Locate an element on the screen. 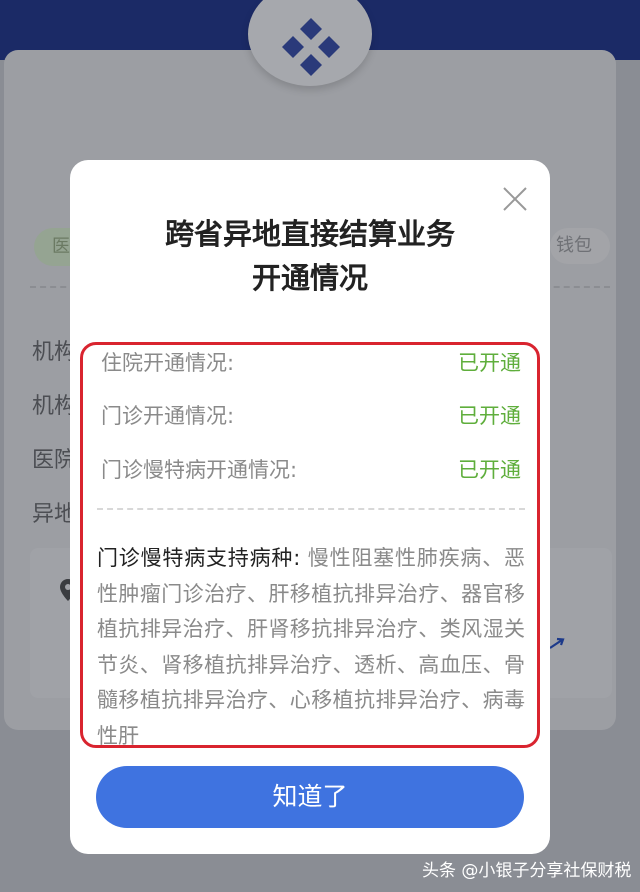 This screenshot has height=892, width=640. section-divider is located at coordinates (311, 509).